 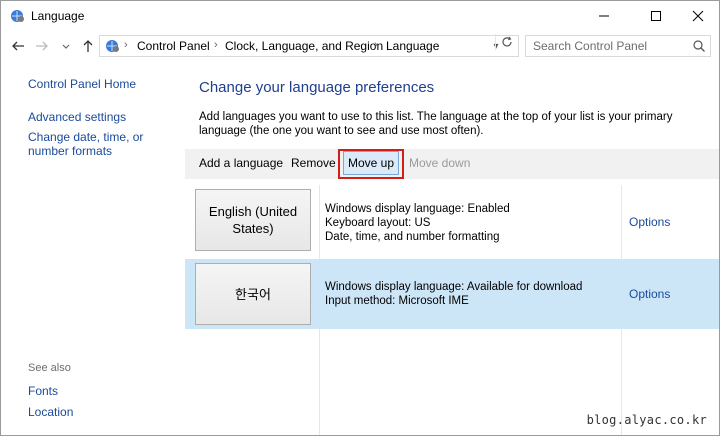 I want to click on search-placeholder: Search Control Panel, so click(x=590, y=46).